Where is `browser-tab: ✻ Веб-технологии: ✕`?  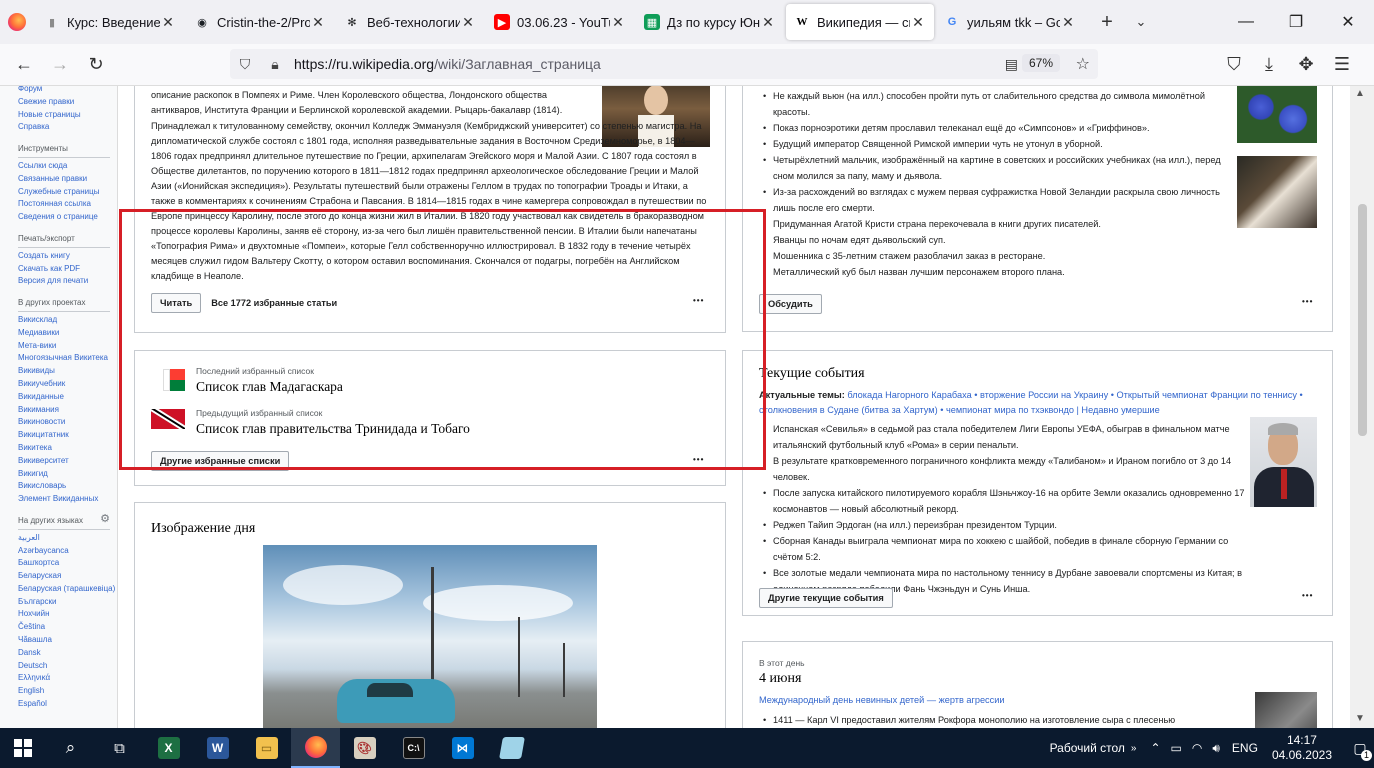 browser-tab: ✻ Веб-технологии: ✕ is located at coordinates (410, 22).